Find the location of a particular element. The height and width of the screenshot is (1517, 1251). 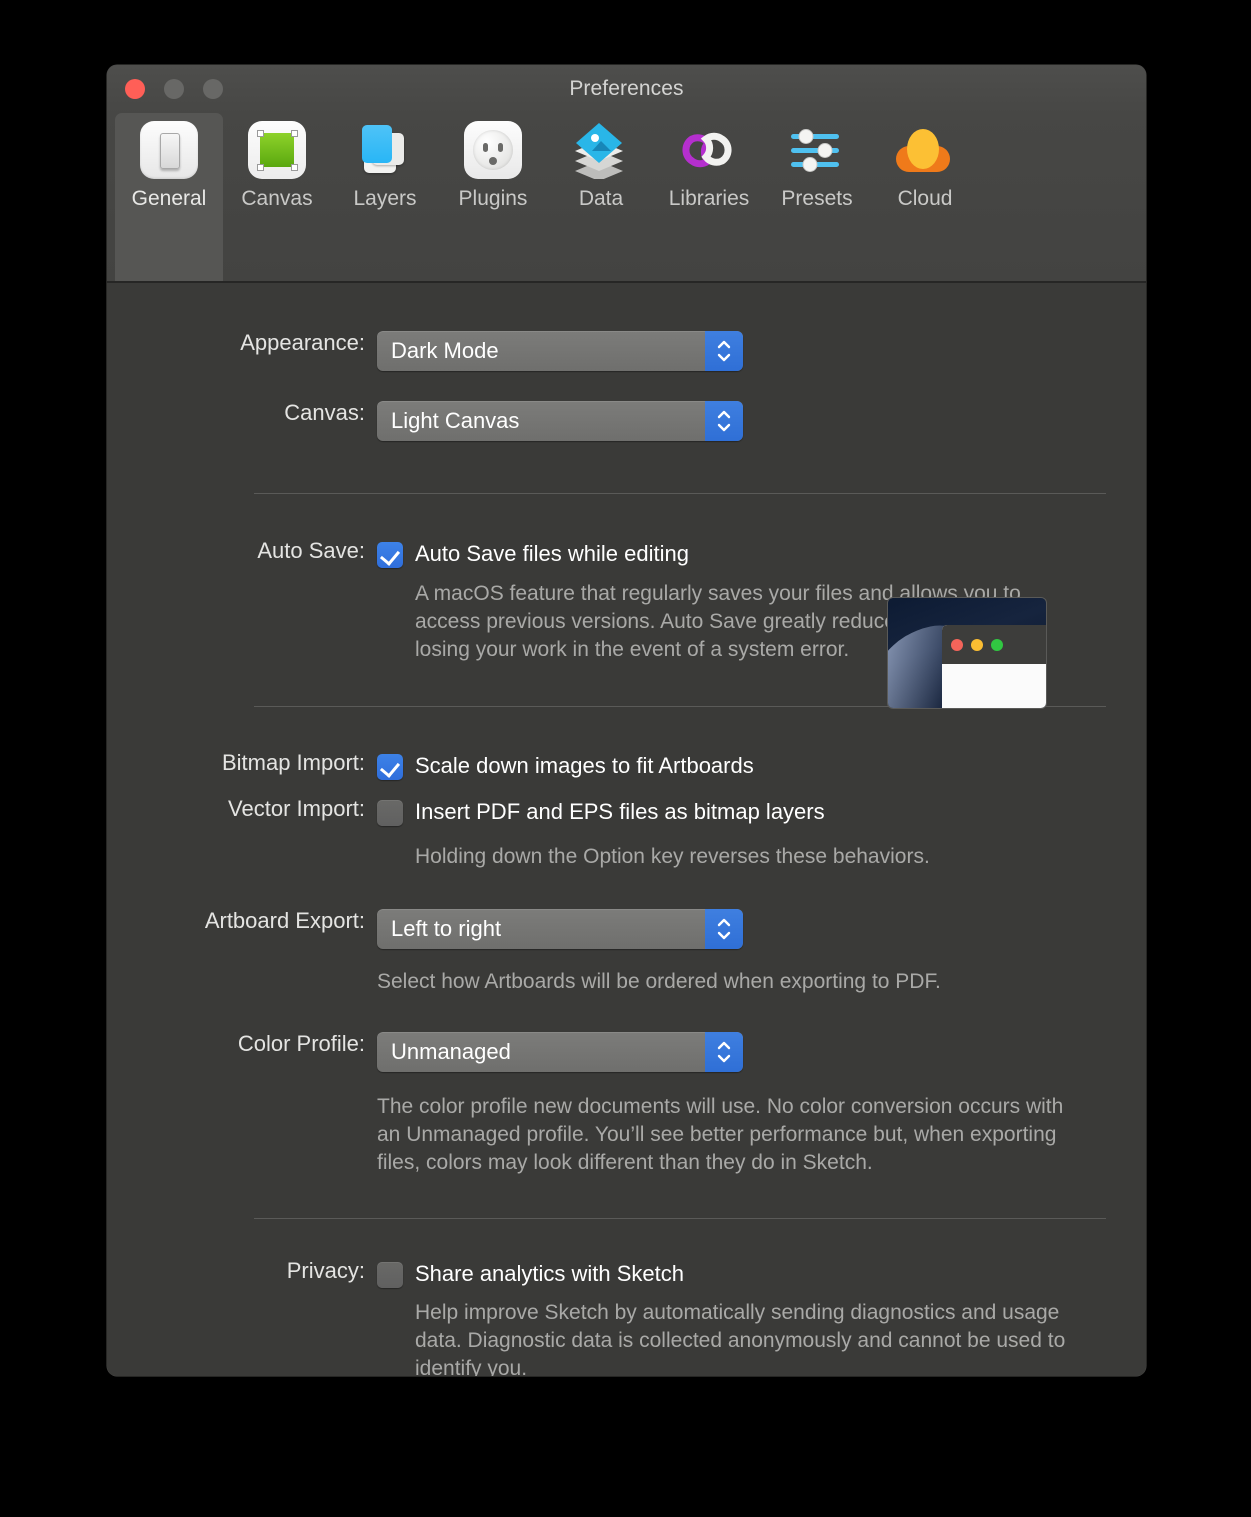

tab-libraries-label: Libraries is located at coordinates (709, 198).